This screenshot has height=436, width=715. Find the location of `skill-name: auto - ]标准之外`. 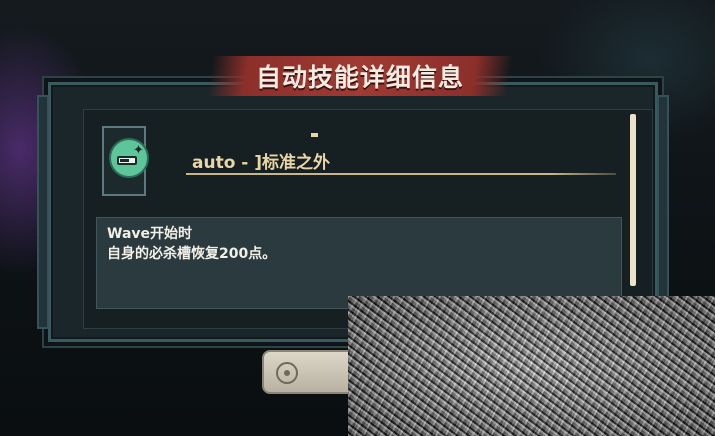

skill-name: auto - ]标准之外 is located at coordinates (261, 163).